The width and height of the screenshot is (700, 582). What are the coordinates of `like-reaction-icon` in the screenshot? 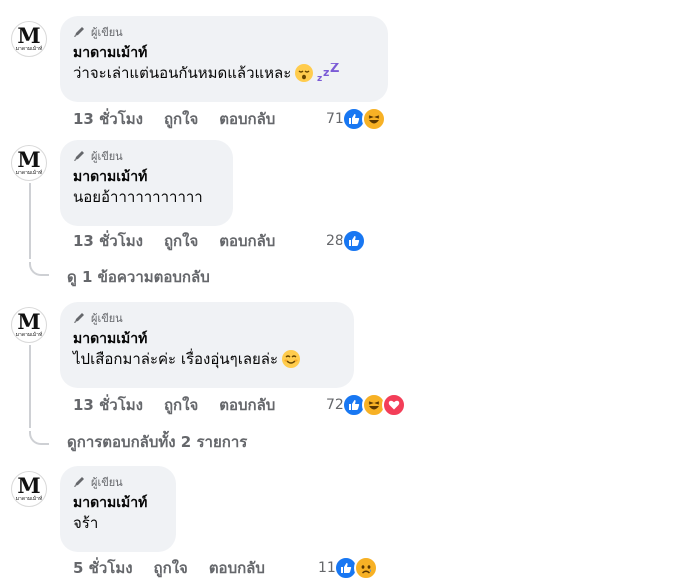 It's located at (353, 241).